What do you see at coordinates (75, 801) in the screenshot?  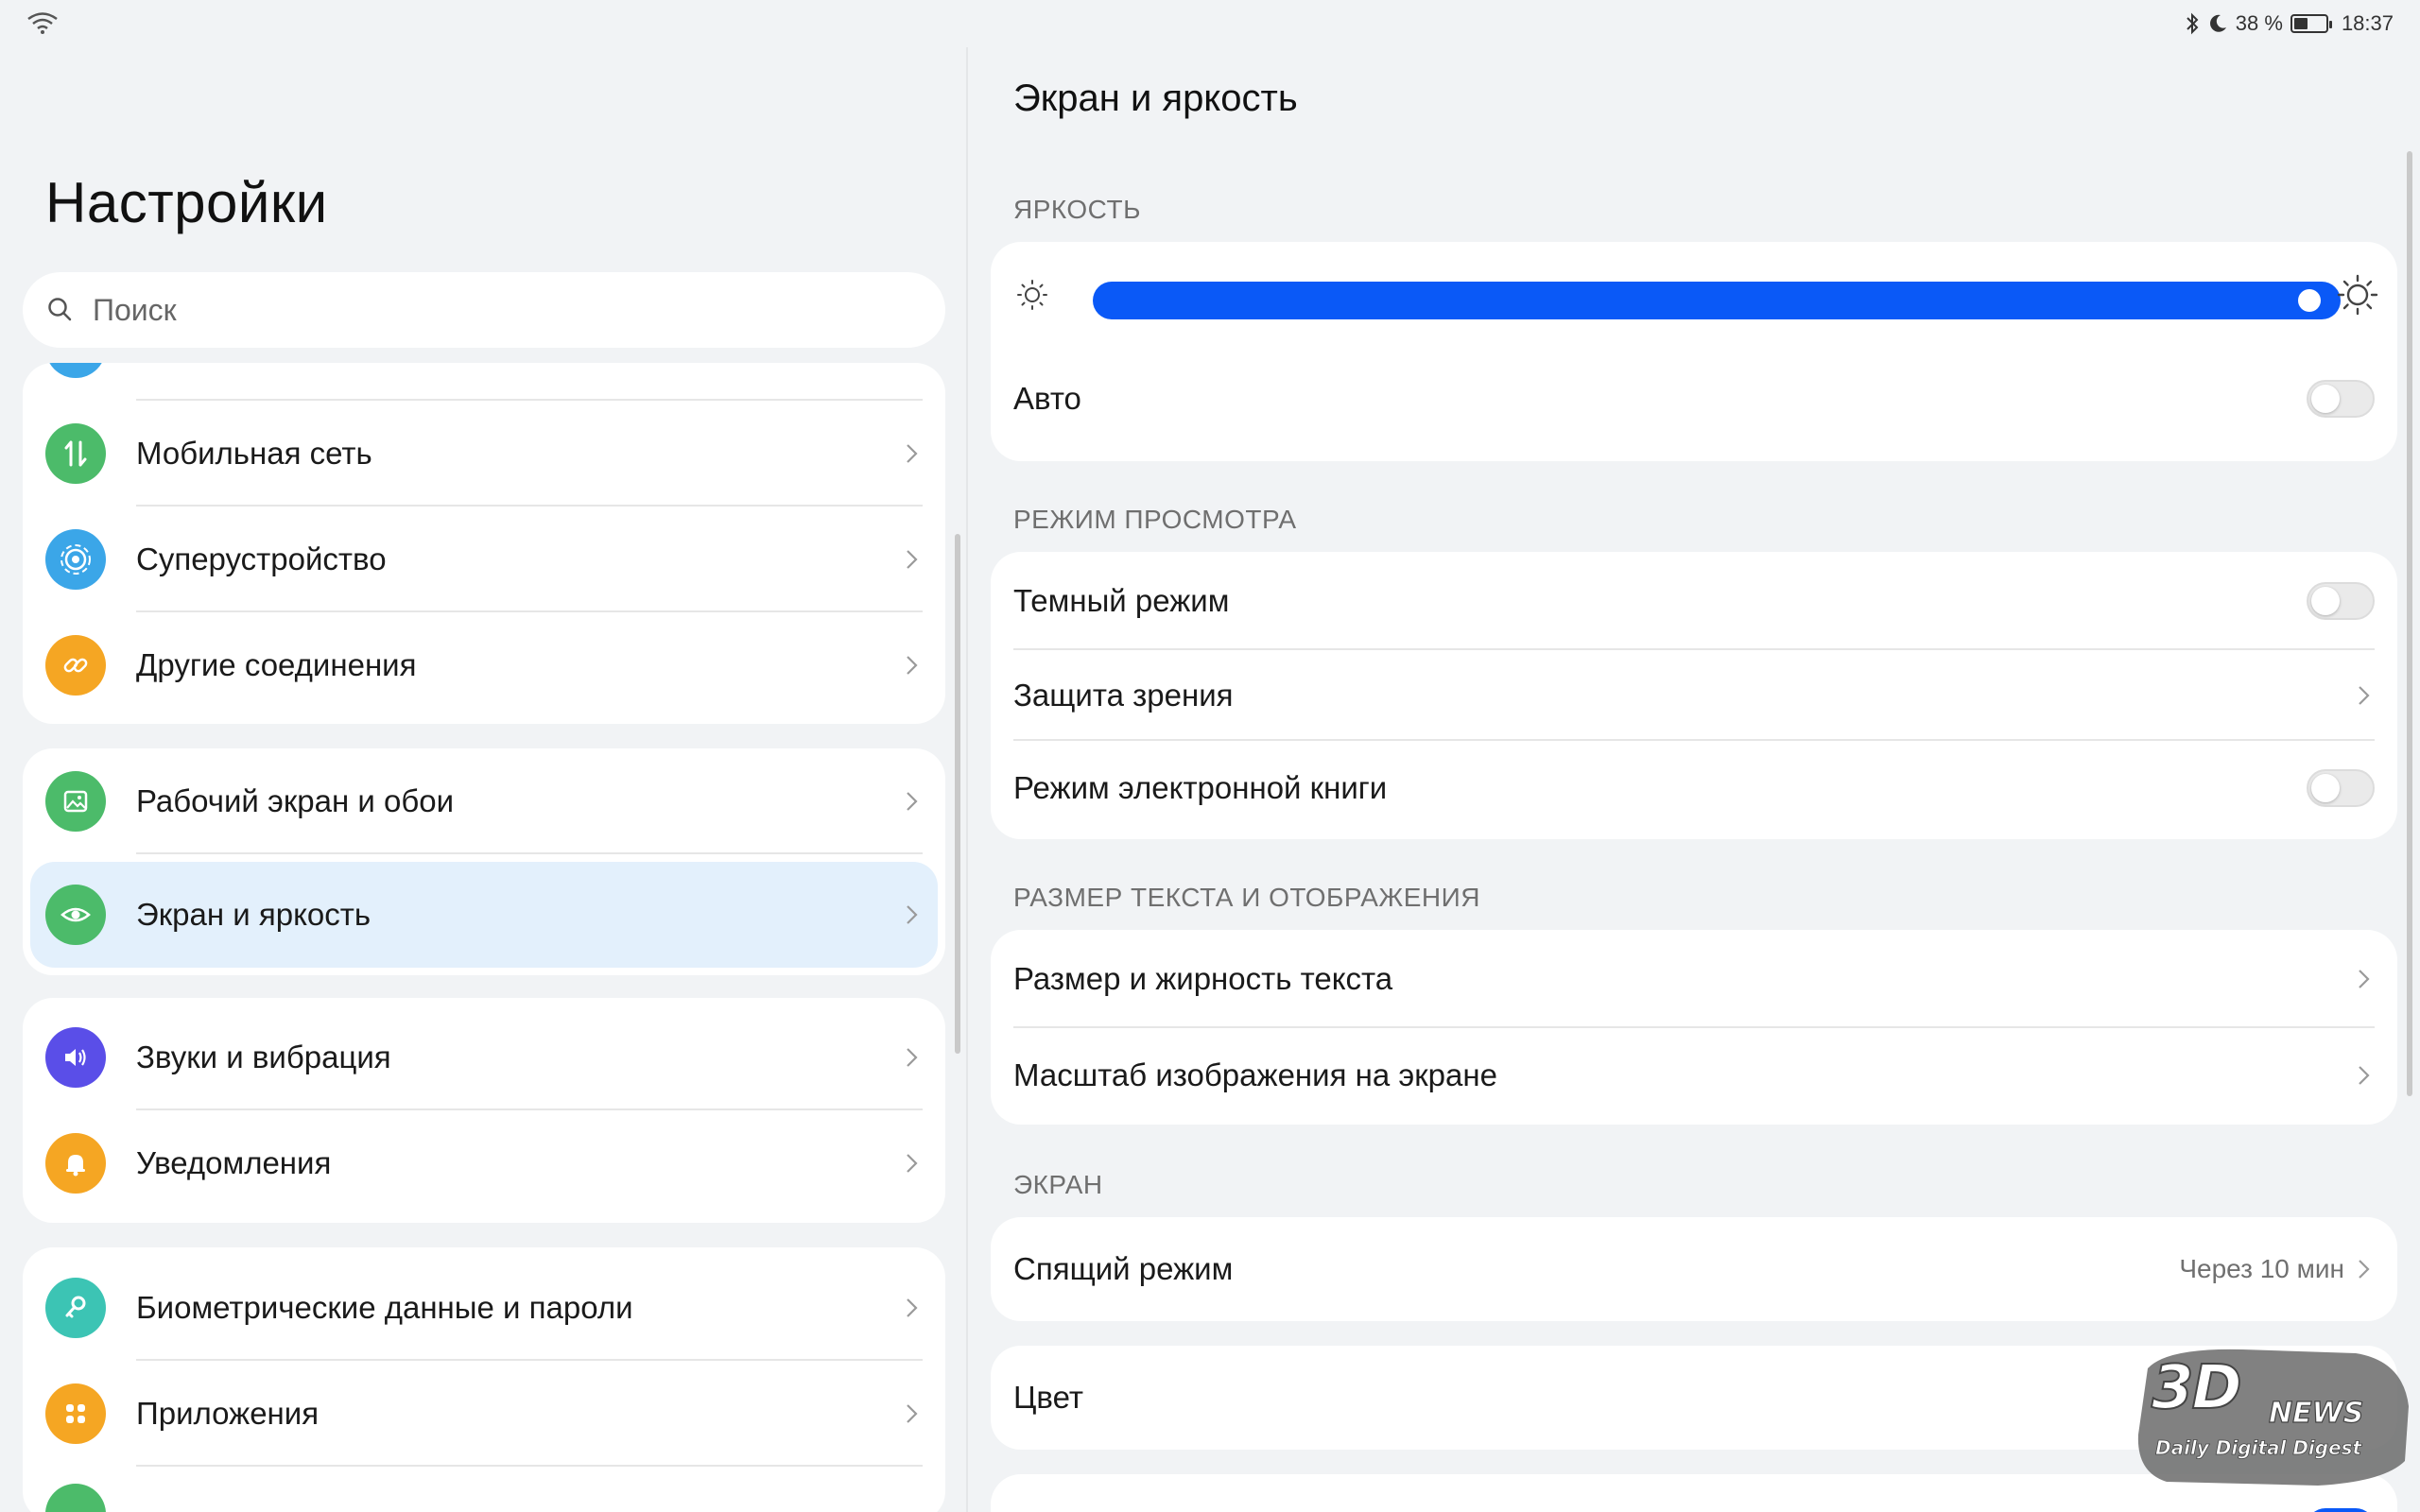 I see `wallpaper-icon` at bounding box center [75, 801].